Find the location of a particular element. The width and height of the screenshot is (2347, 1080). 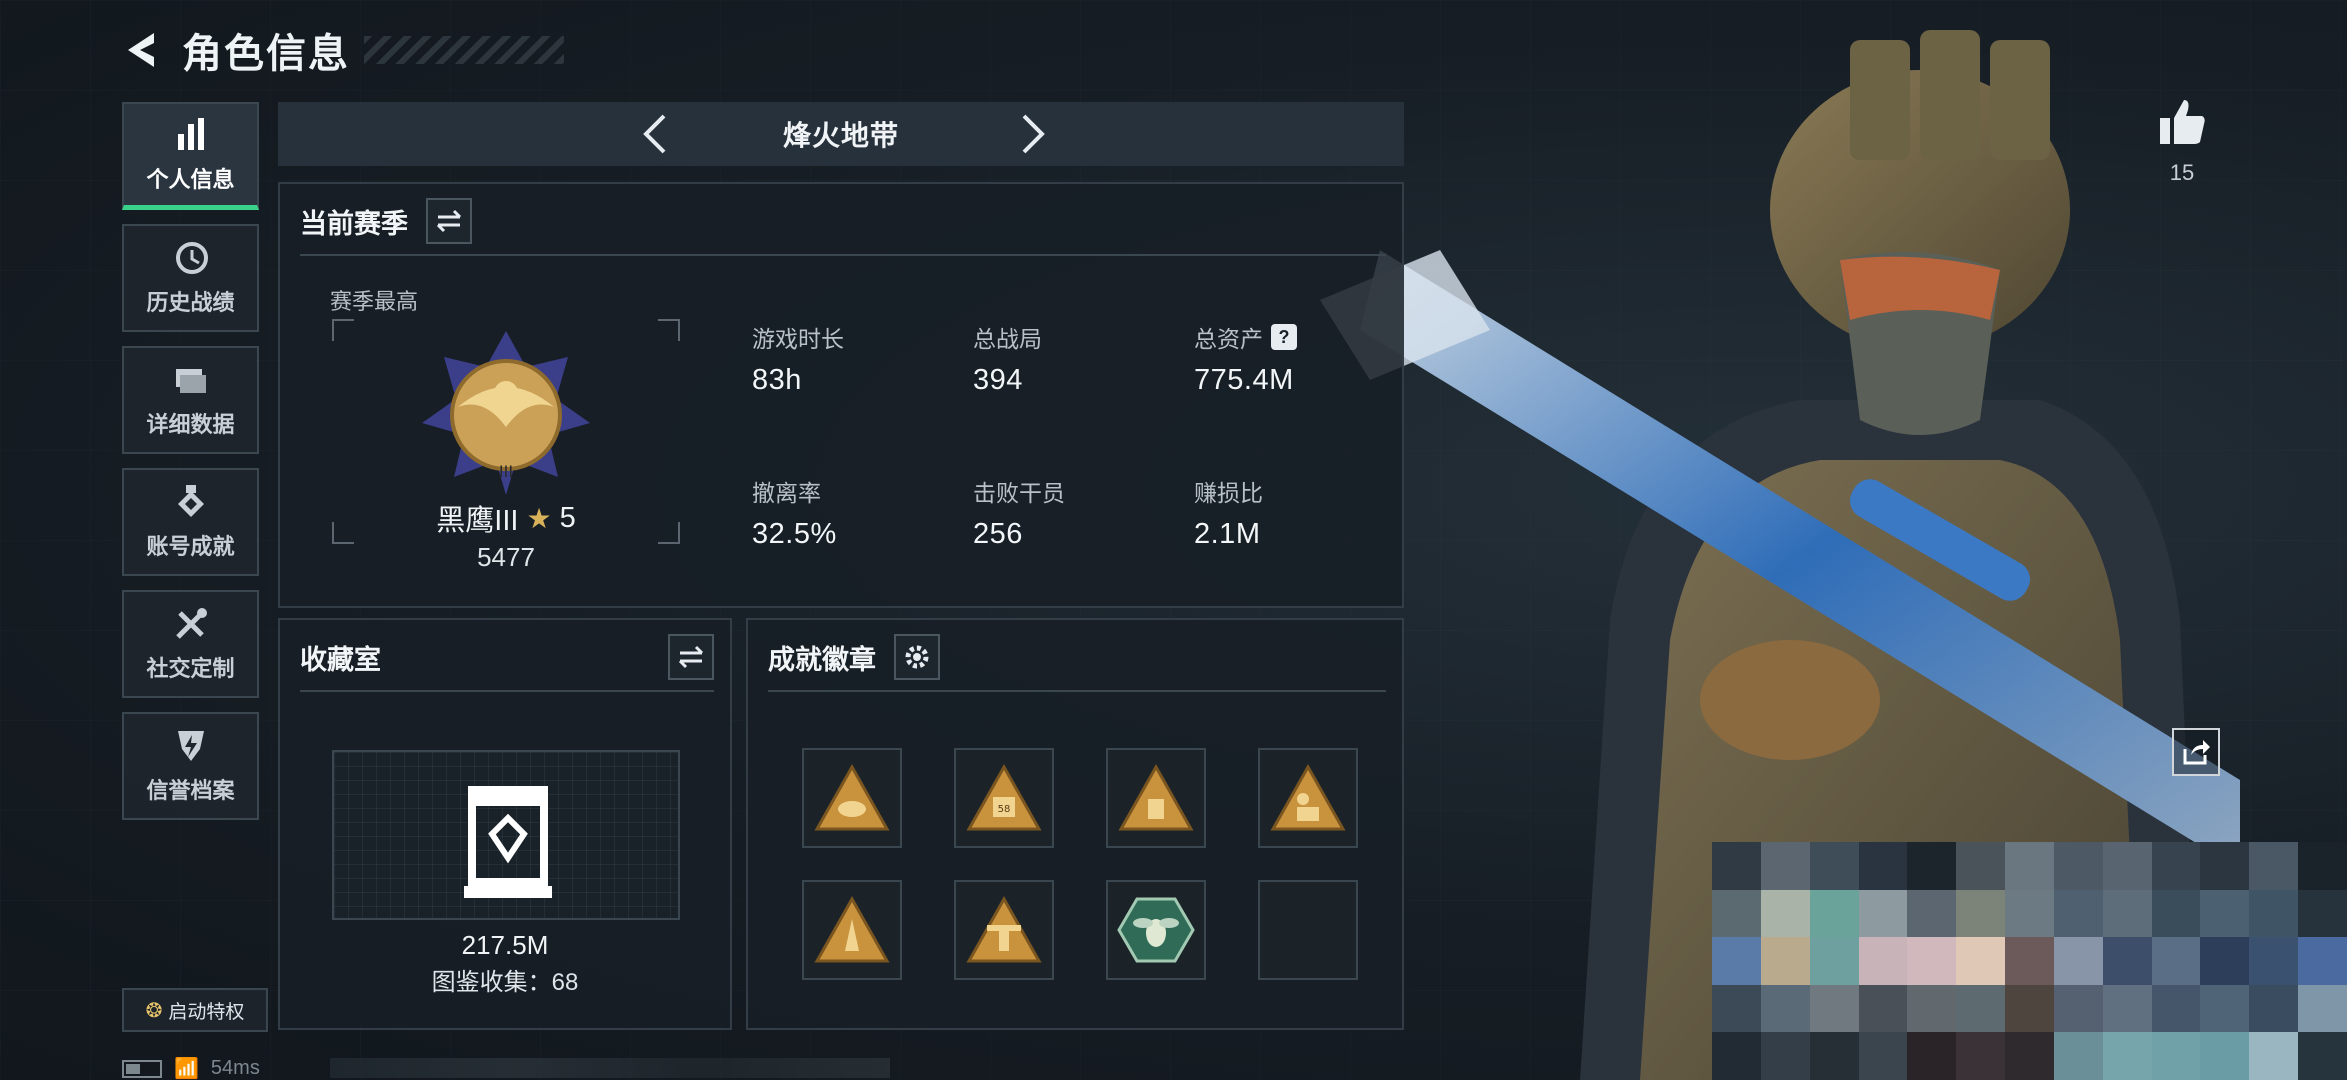

achievements-settings-button is located at coordinates (917, 657).